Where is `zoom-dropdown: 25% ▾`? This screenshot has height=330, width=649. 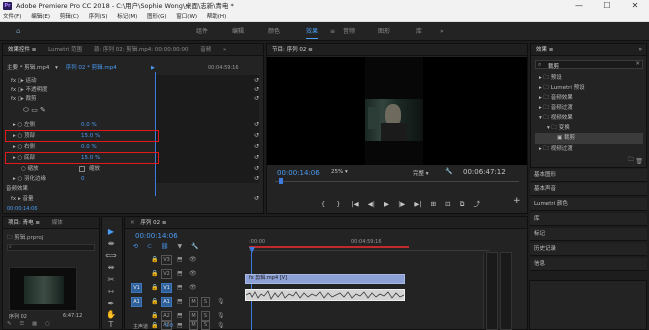 zoom-dropdown: 25% ▾ is located at coordinates (345, 173).